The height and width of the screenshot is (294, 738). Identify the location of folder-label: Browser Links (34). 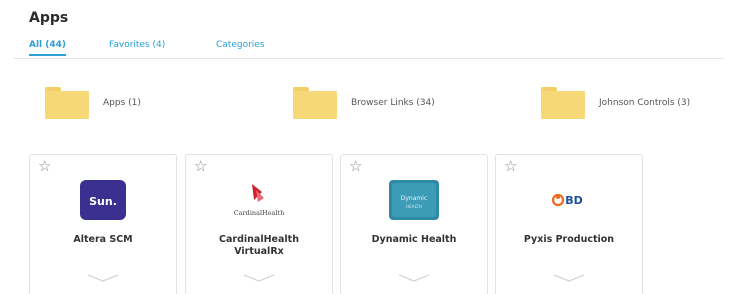
(393, 103).